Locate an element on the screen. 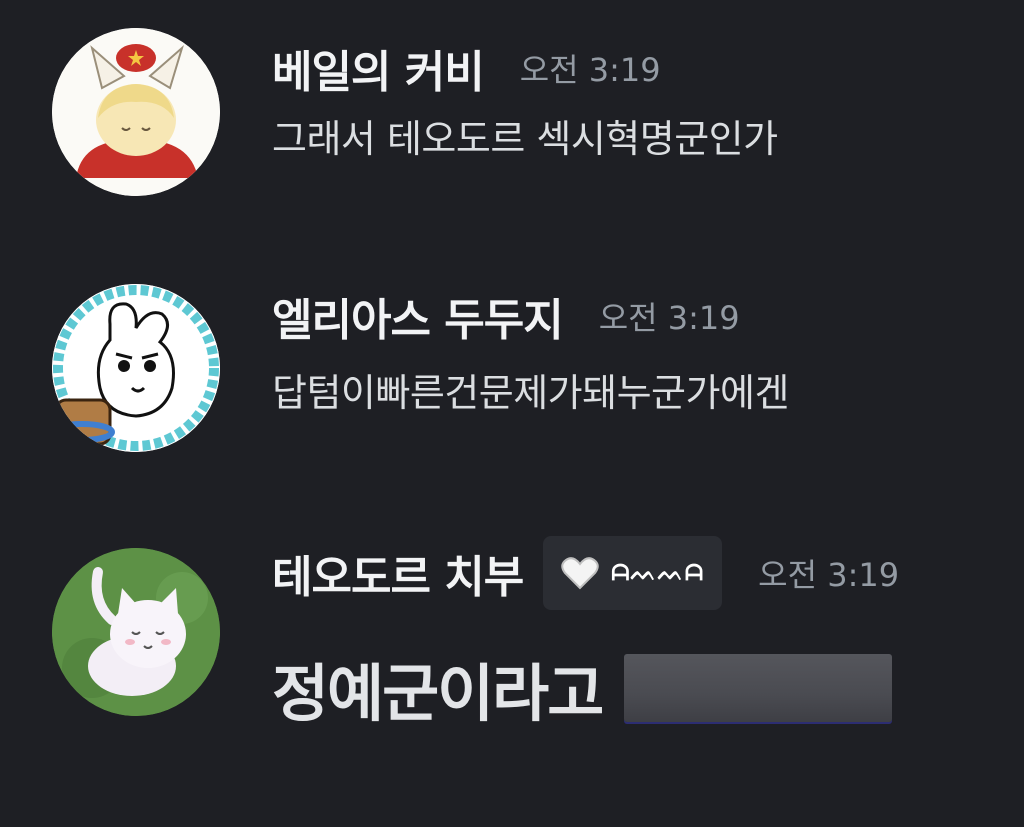 This screenshot has width=1024, height=827. message-text: 그래서 테오도르 섹시혁명군인가 is located at coordinates (525, 139).